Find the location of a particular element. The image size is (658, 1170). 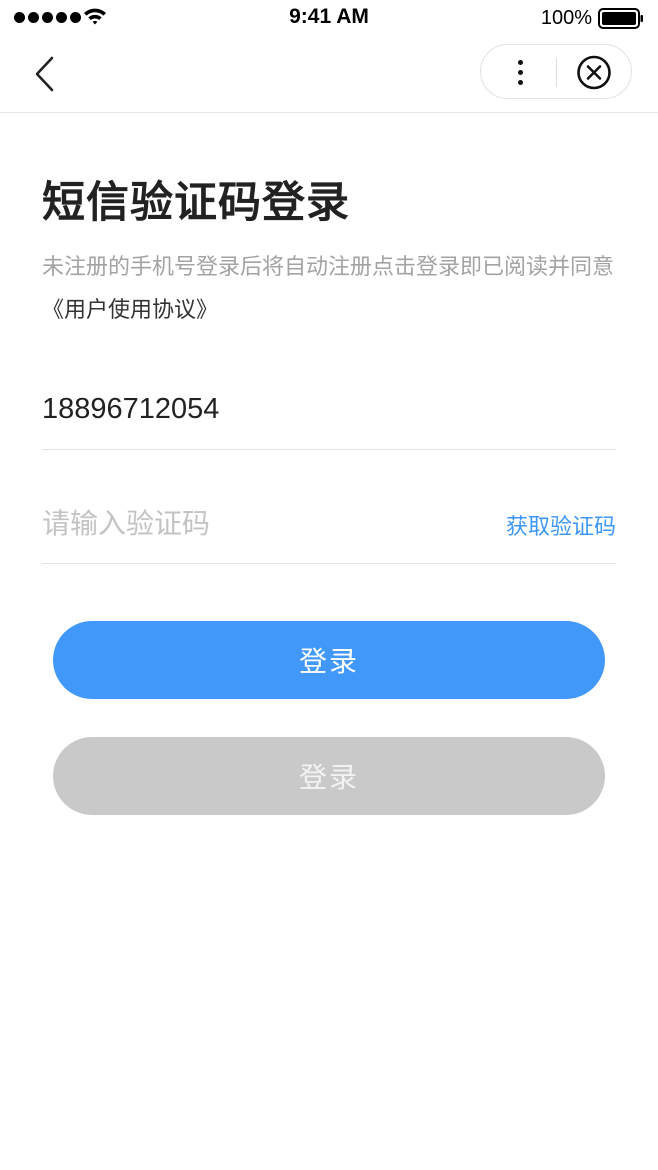

subtitle-text: 未注册的手机号登录后将自动注册点击登录即已阅读并同意 is located at coordinates (328, 267).